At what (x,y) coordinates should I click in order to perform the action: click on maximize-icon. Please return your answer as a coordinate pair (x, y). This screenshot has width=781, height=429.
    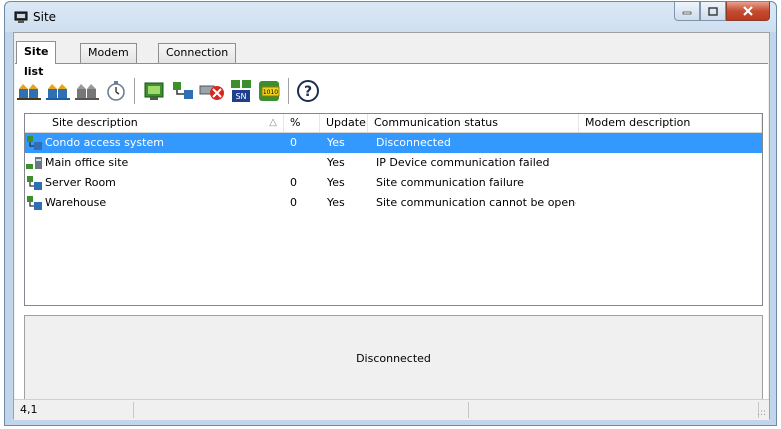
    Looking at the image, I should click on (713, 11).